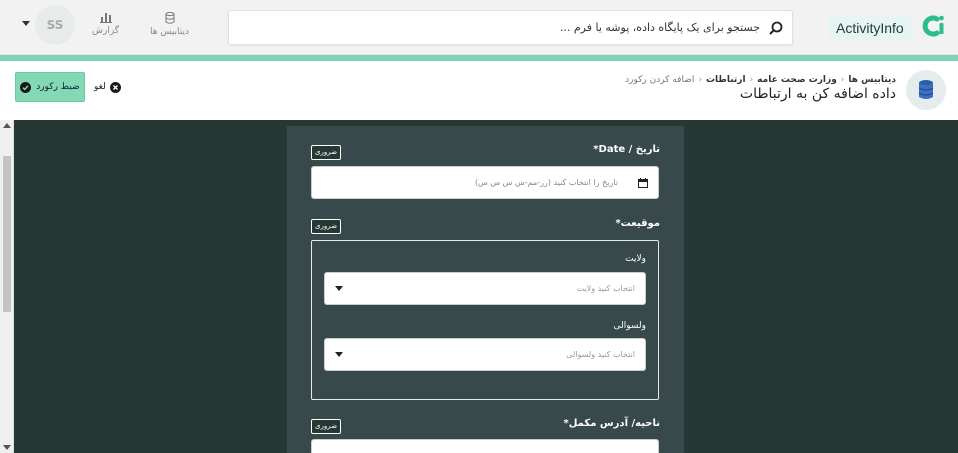 This screenshot has width=958, height=453. I want to click on calendar-icon, so click(643, 183).